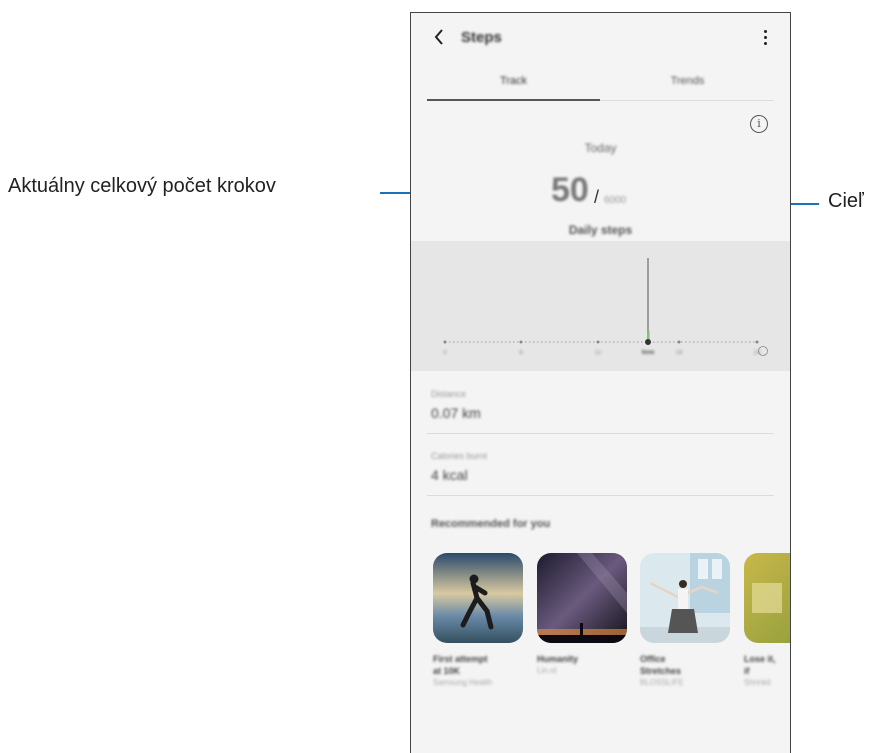 Image resolution: width=877 pixels, height=753 pixels. I want to click on steps-timeline: 0 6 12 Now 18 24, so click(605, 307).